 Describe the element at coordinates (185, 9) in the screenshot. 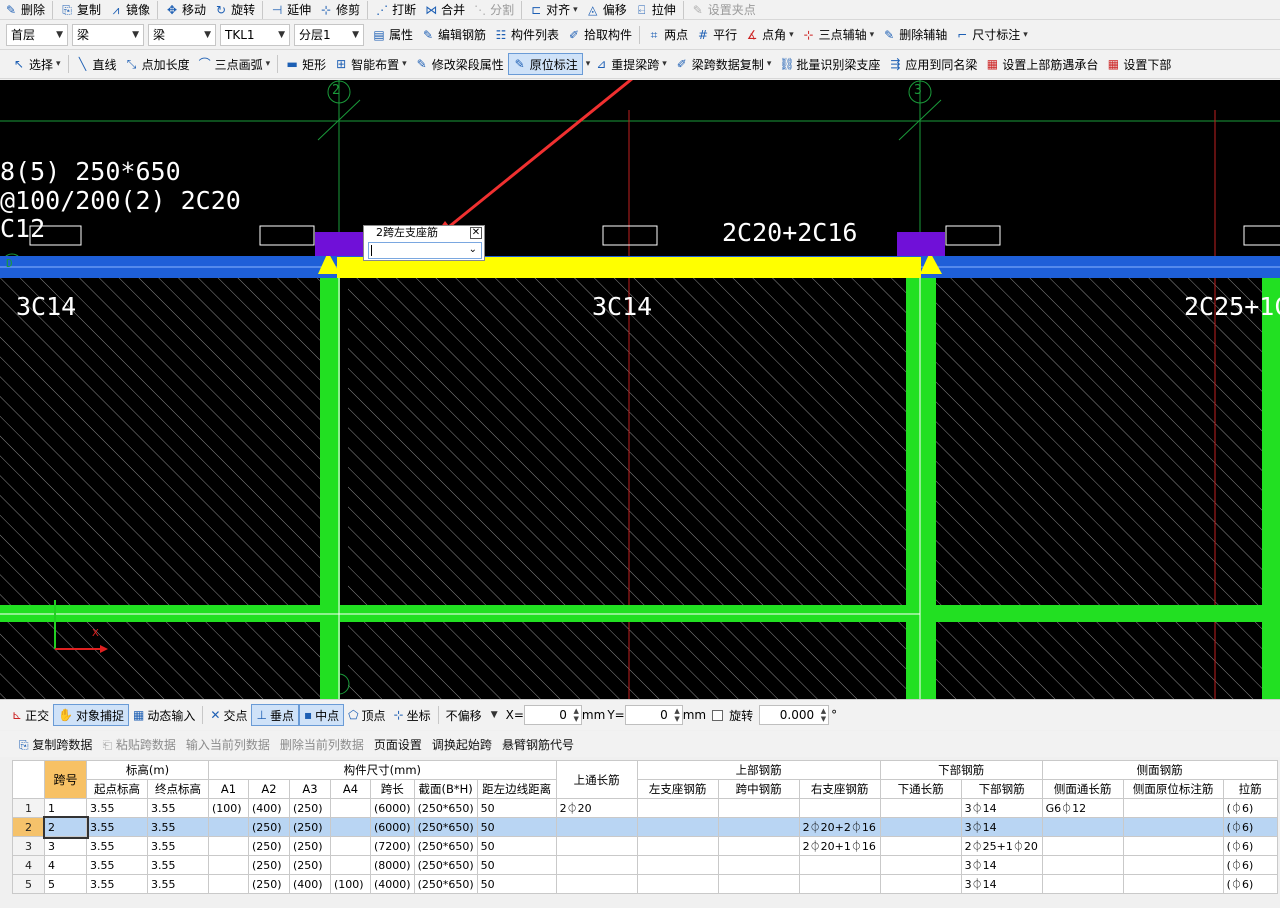

I see `move-button: ✥ 移动` at that location.